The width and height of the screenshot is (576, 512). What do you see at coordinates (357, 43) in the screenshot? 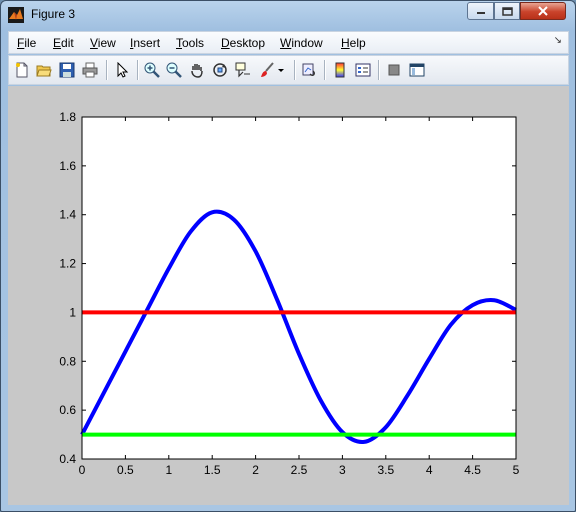
I see `menu-help-rest: elp` at bounding box center [357, 43].